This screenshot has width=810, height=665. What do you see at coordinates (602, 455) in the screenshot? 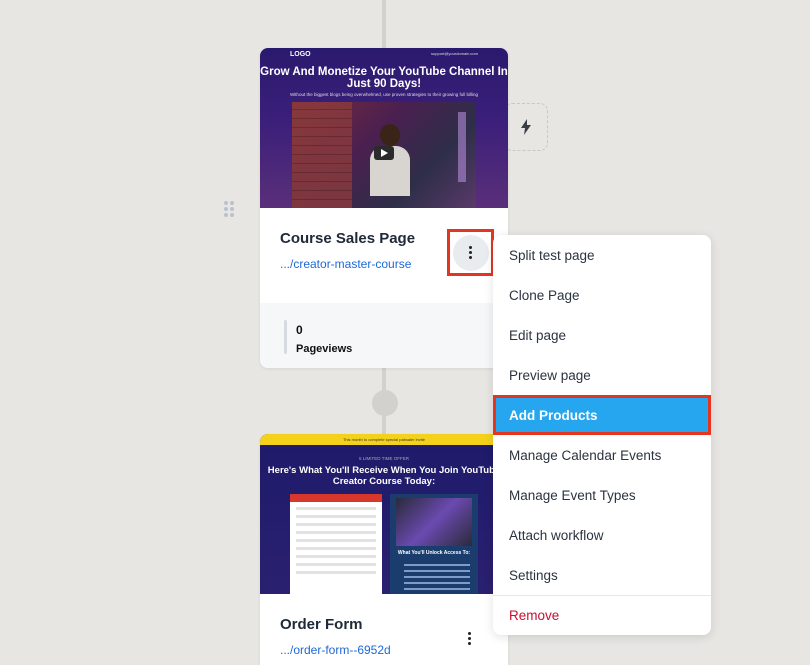
I see `menu-item-manage-calendar-events: Manage Calendar Events` at bounding box center [602, 455].